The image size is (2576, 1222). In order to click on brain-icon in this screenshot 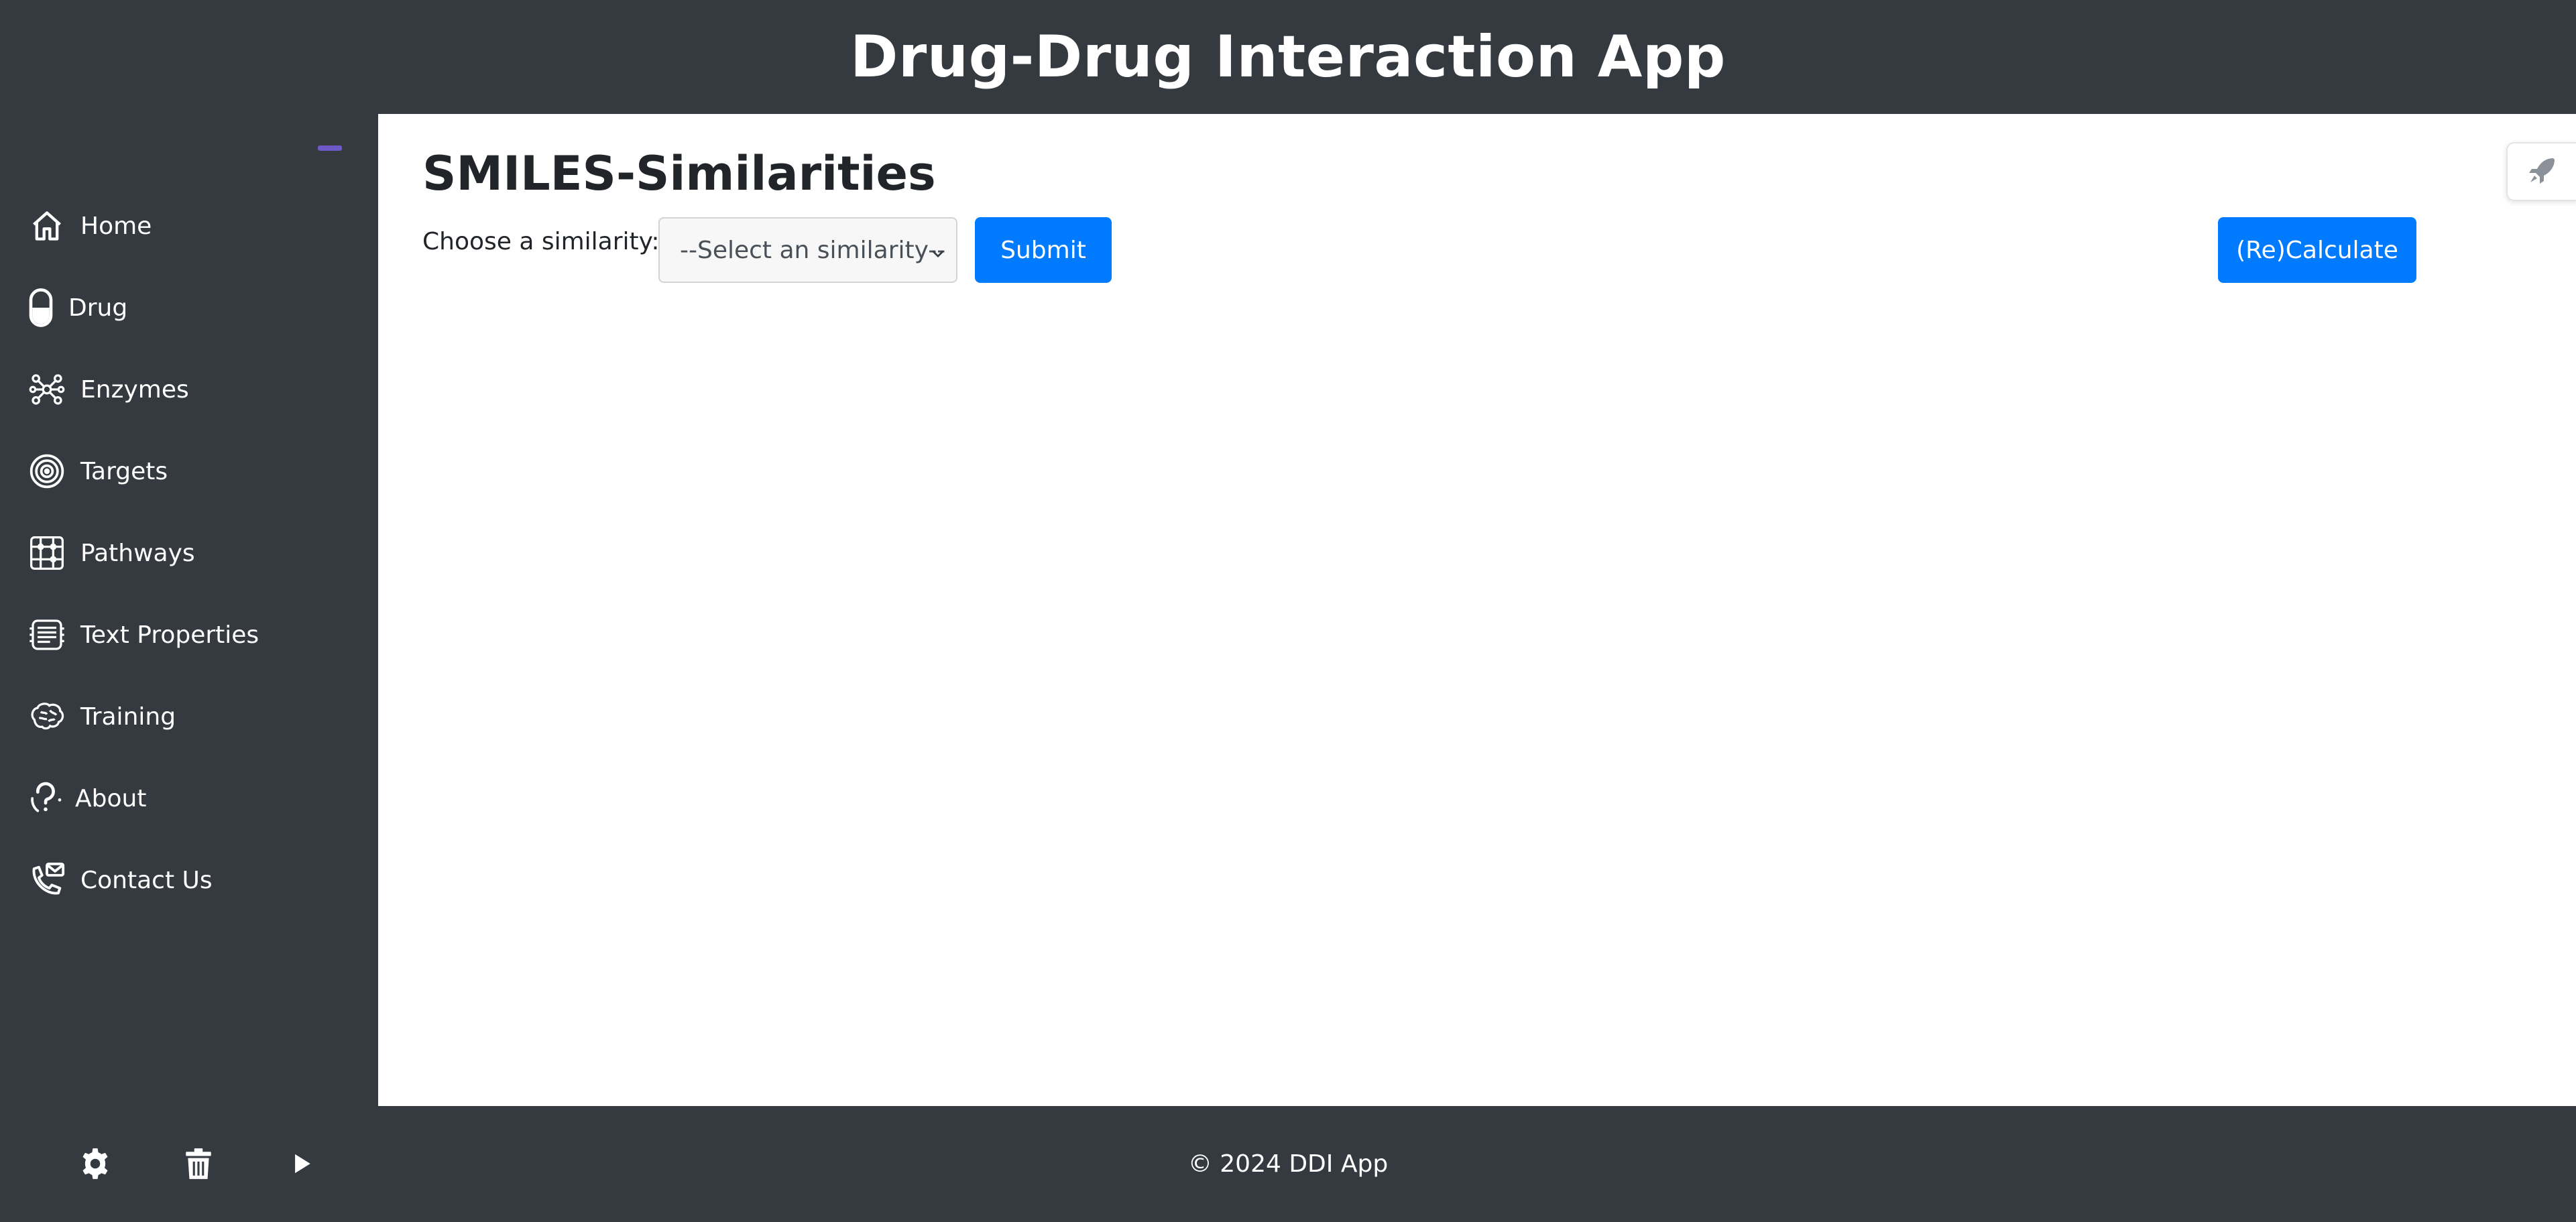, I will do `click(47, 717)`.